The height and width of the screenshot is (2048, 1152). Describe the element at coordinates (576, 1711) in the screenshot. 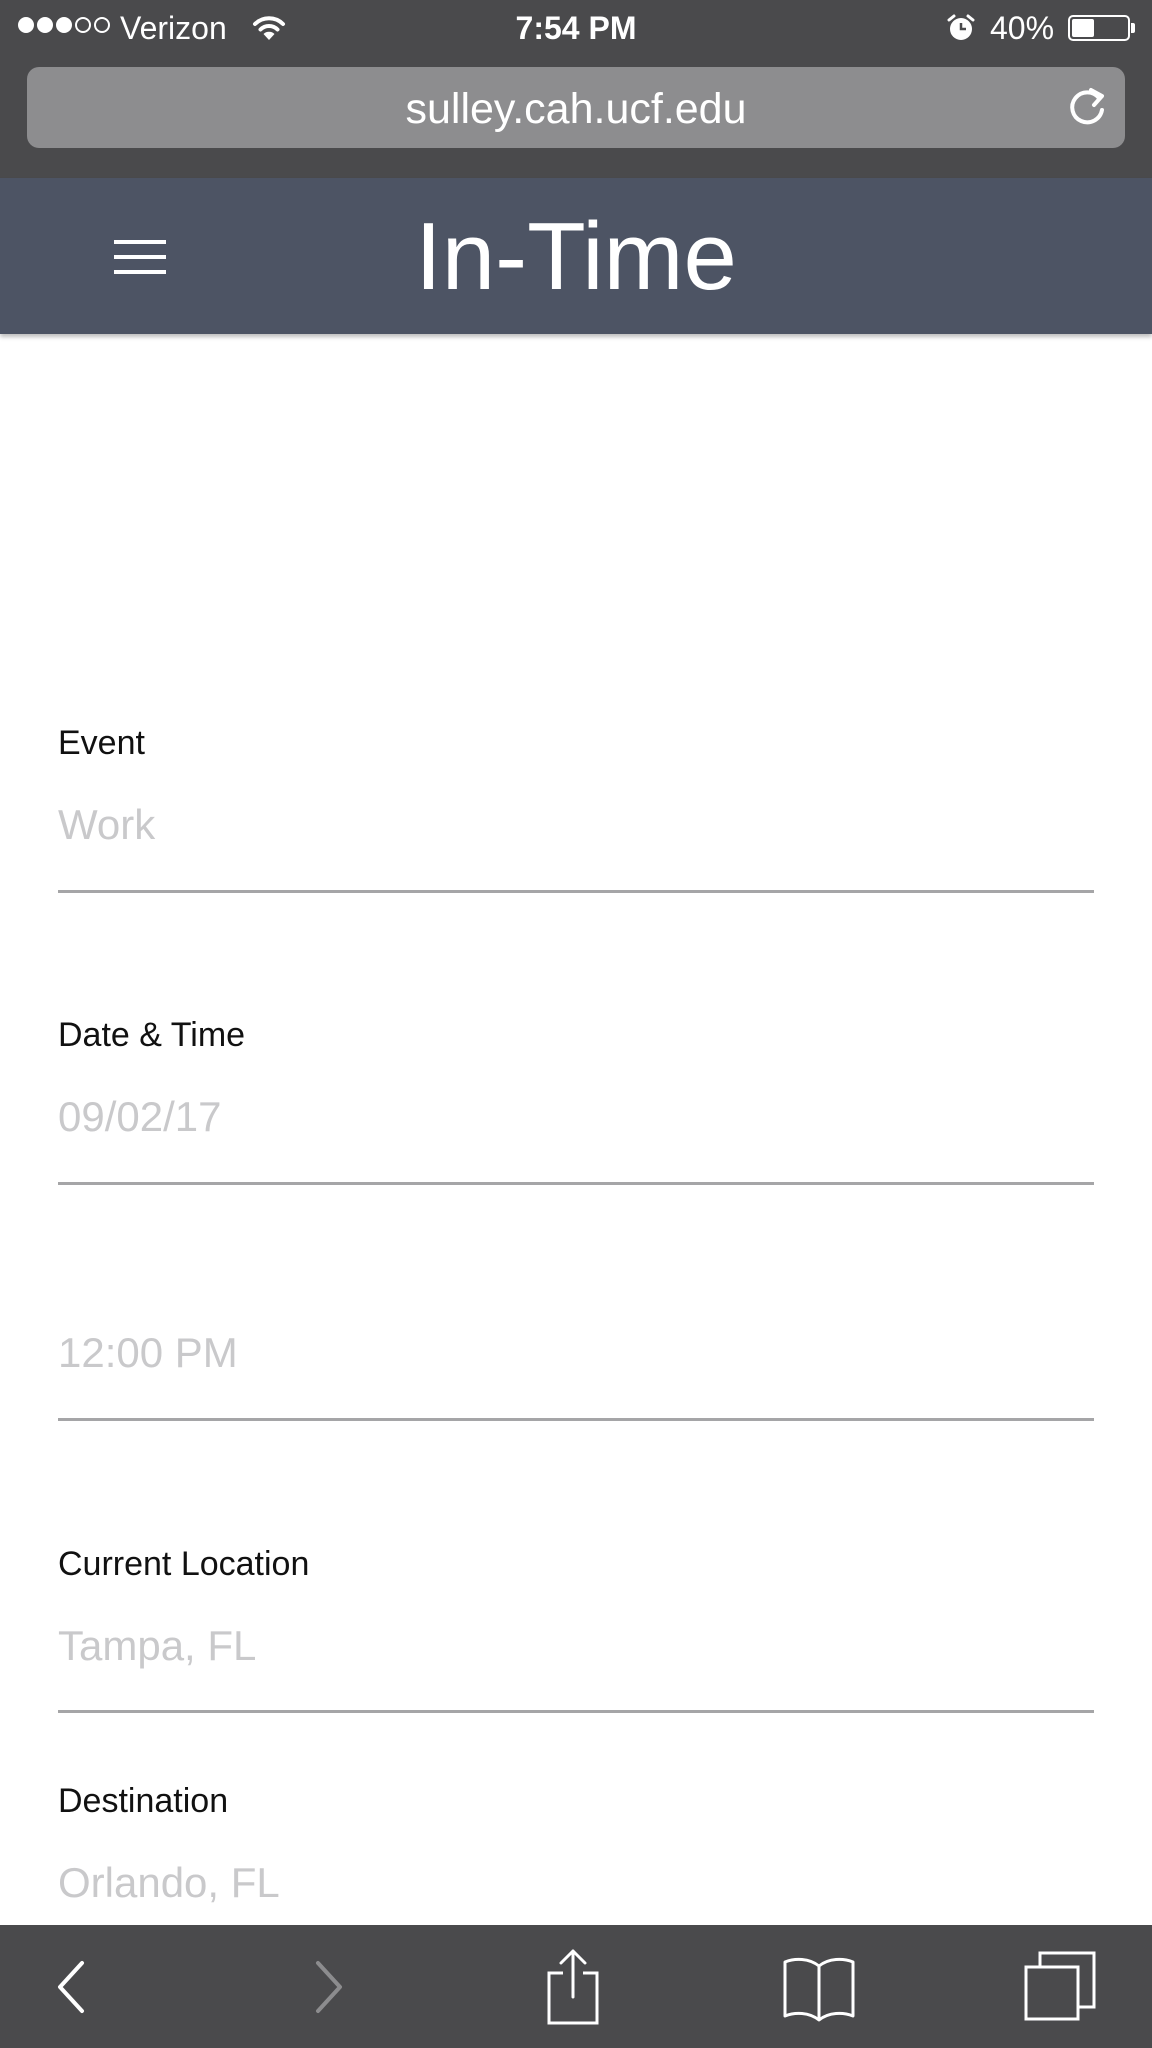

I see `current-location-underline` at that location.